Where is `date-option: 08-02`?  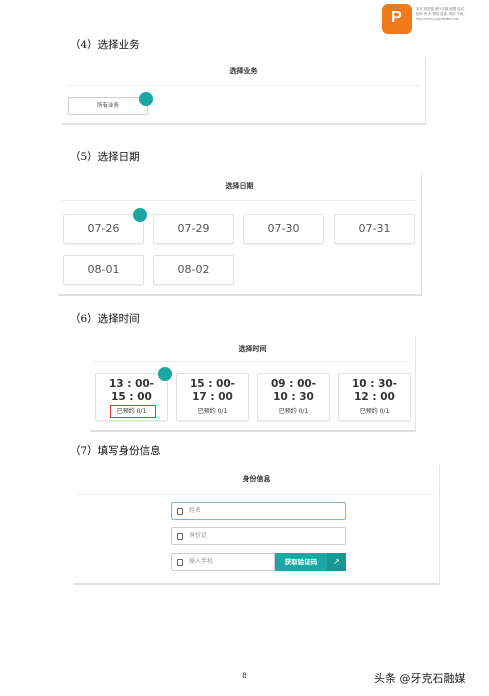
date-option: 08-02 is located at coordinates (193, 270).